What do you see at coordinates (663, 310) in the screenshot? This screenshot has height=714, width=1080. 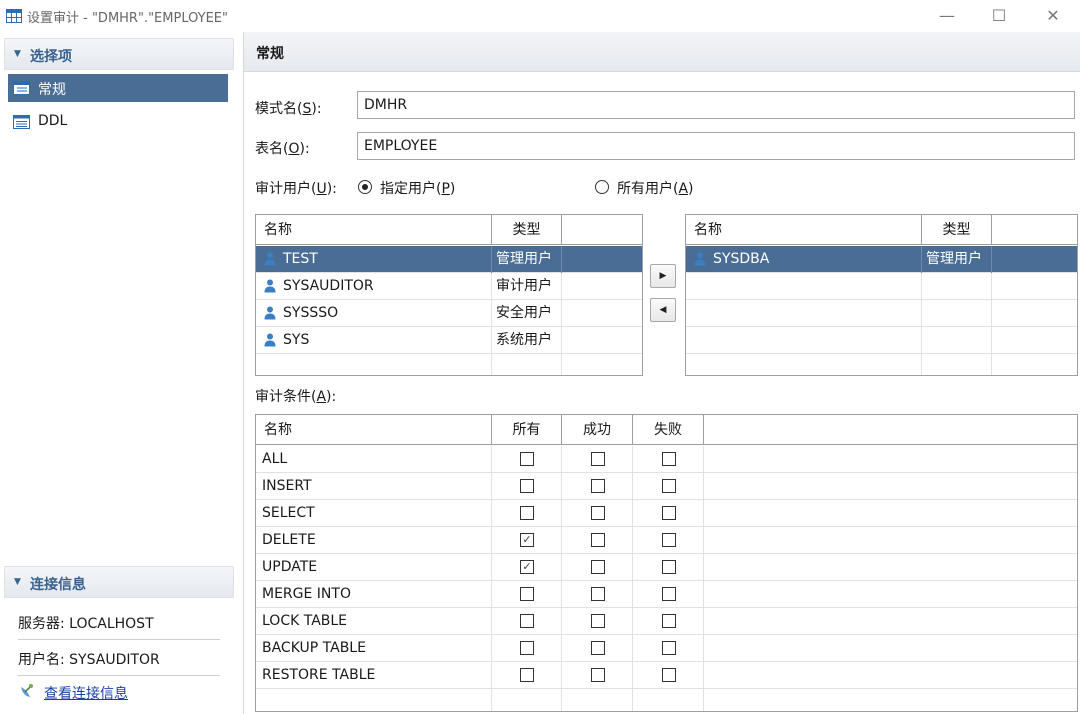 I see `move-left-button: ◀` at bounding box center [663, 310].